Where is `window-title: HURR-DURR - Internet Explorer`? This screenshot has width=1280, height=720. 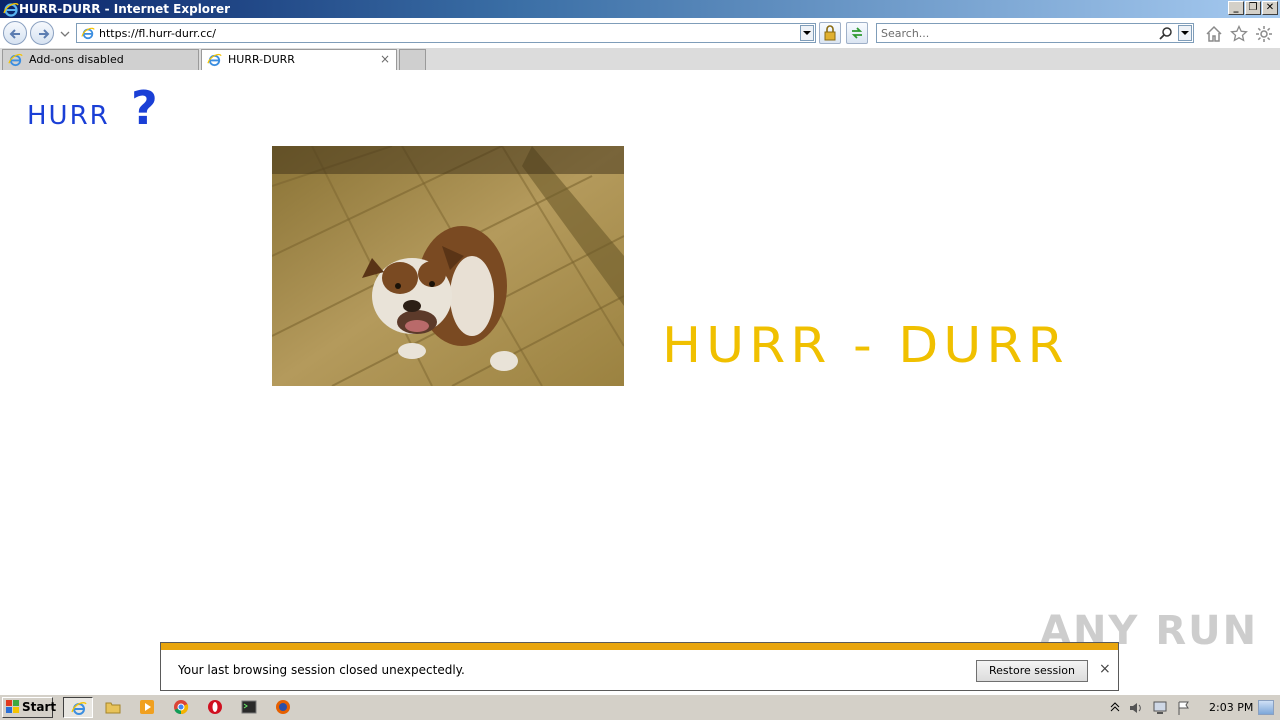
window-title: HURR-DURR - Internet Explorer is located at coordinates (125, 9).